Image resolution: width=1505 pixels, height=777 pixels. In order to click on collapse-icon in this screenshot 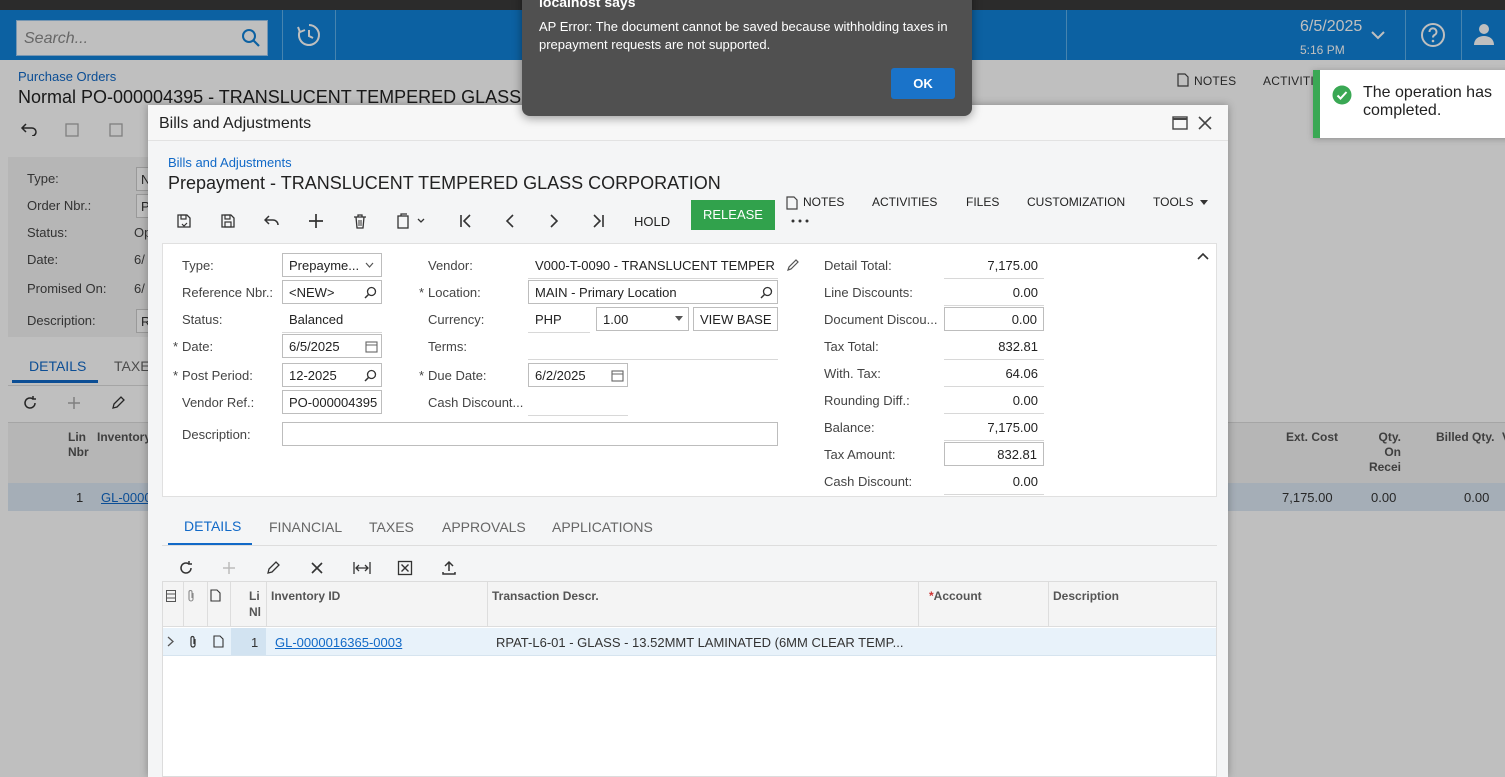, I will do `click(1203, 256)`.